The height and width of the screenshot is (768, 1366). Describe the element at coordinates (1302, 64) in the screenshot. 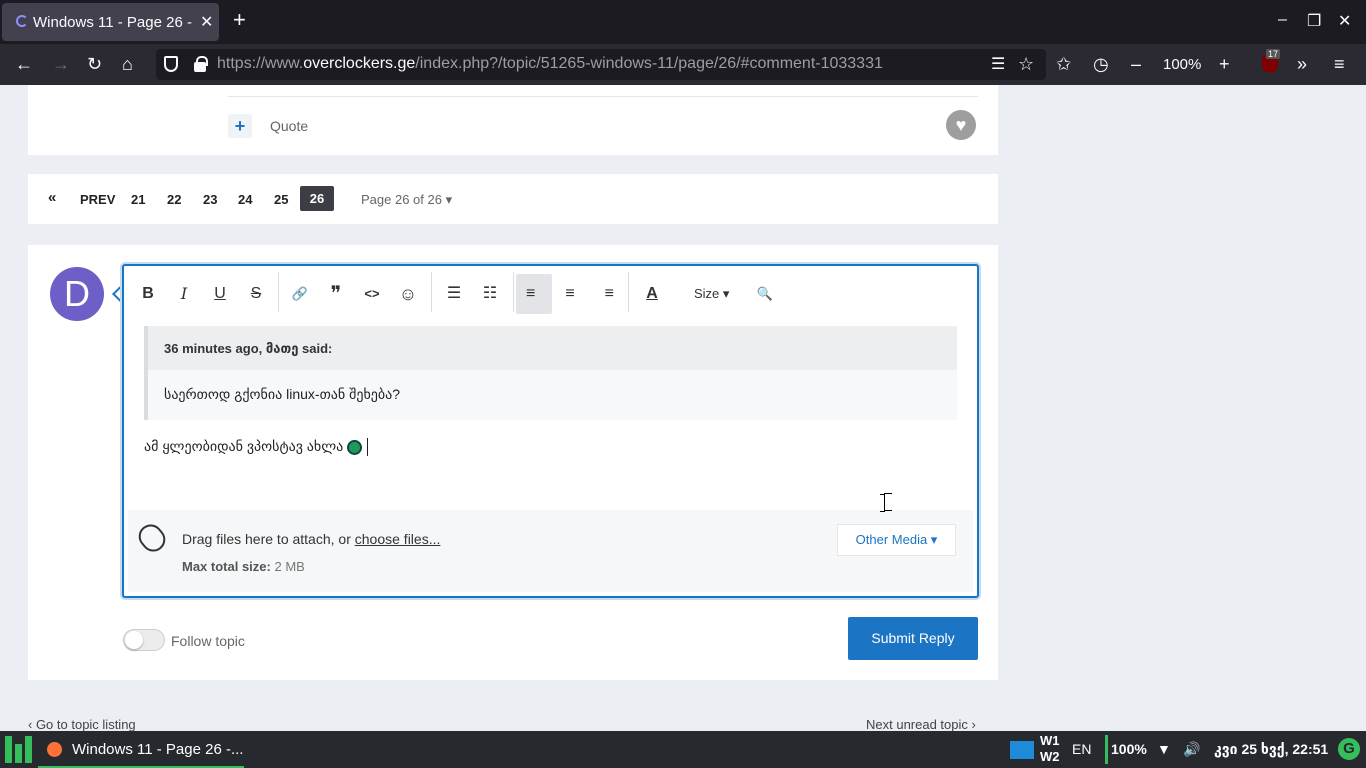

I see `overflow-icon: »` at that location.